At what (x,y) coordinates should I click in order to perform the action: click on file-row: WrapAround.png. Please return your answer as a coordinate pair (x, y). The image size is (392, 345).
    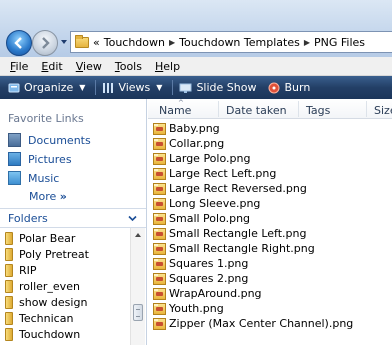
    Looking at the image, I should click on (207, 293).